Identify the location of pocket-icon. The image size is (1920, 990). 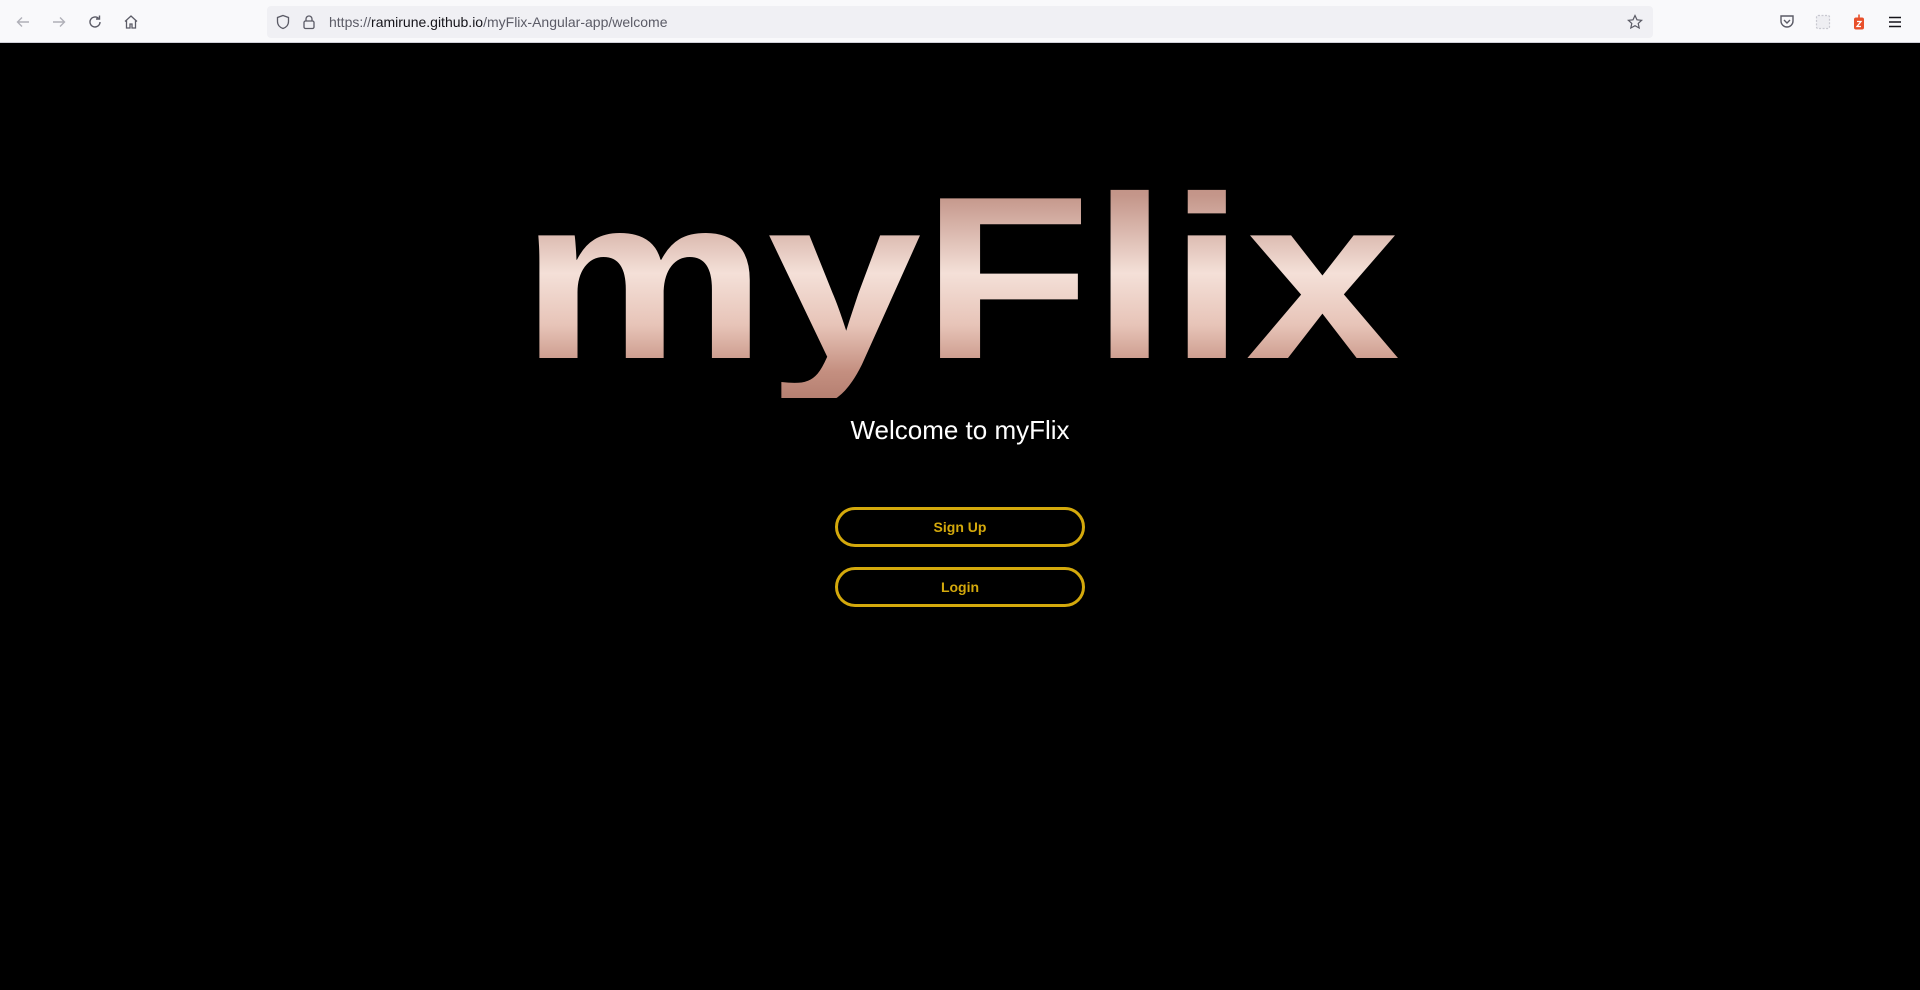
(1787, 22).